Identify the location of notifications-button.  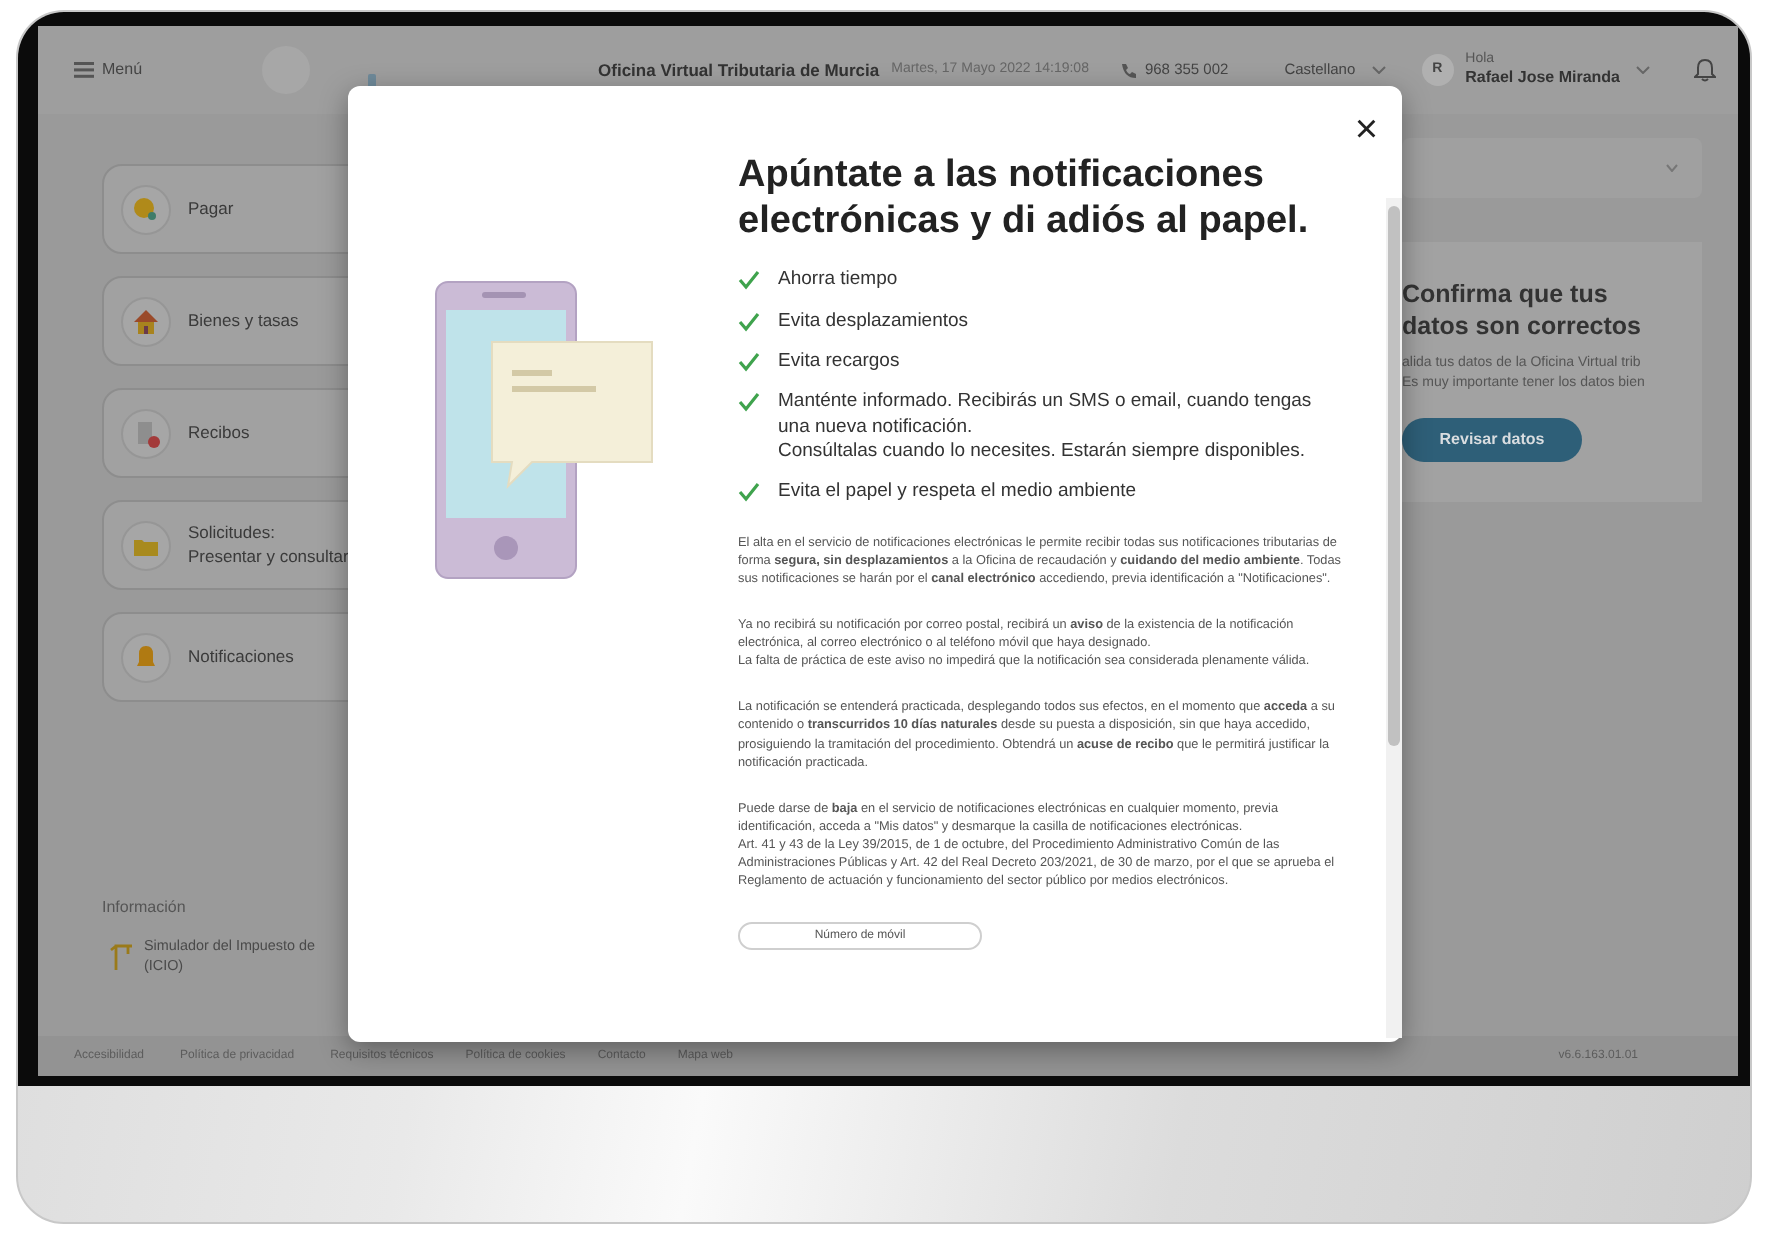
(1705, 70).